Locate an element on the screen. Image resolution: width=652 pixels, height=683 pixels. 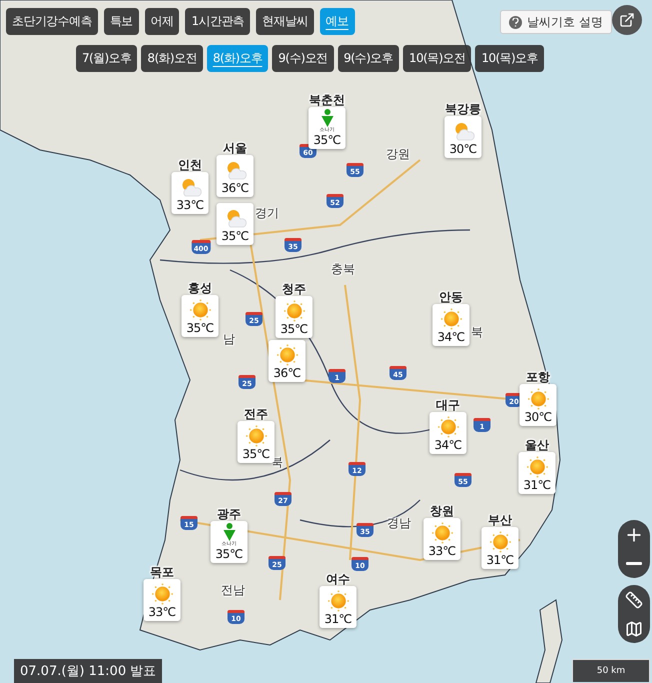
region-label: 전남 is located at coordinates (233, 590).